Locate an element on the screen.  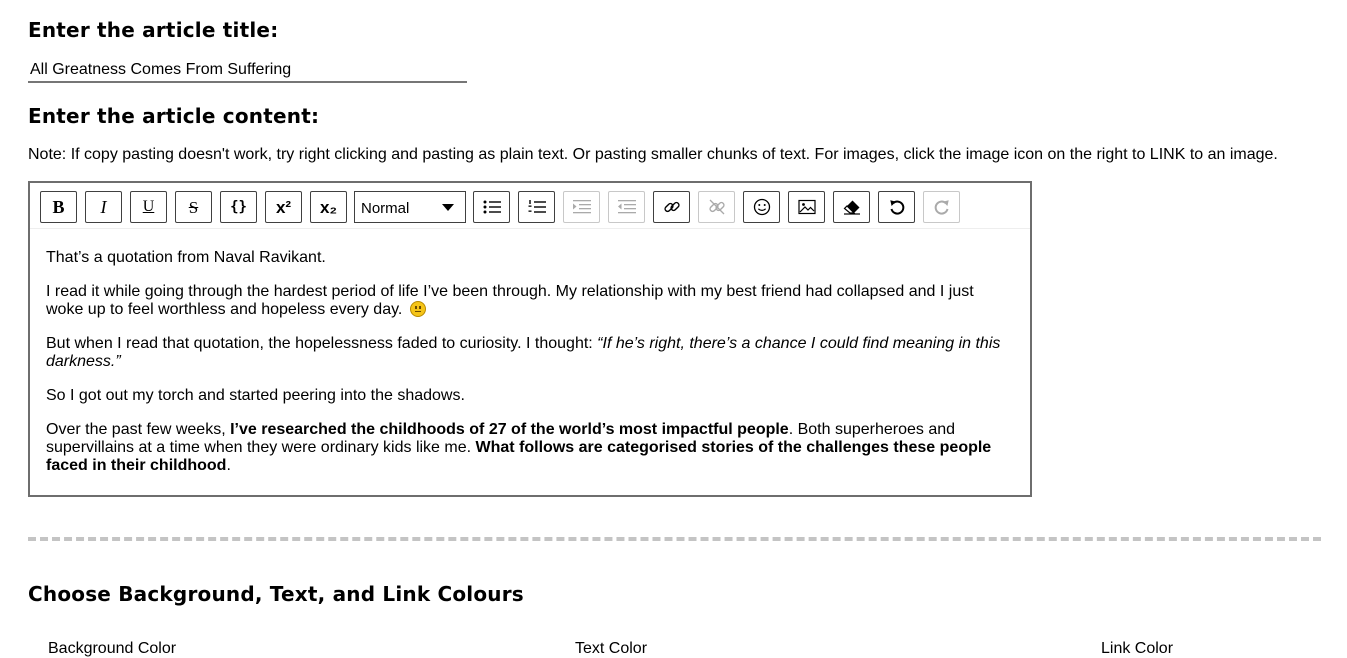
numbered-list-icon is located at coordinates (537, 206).